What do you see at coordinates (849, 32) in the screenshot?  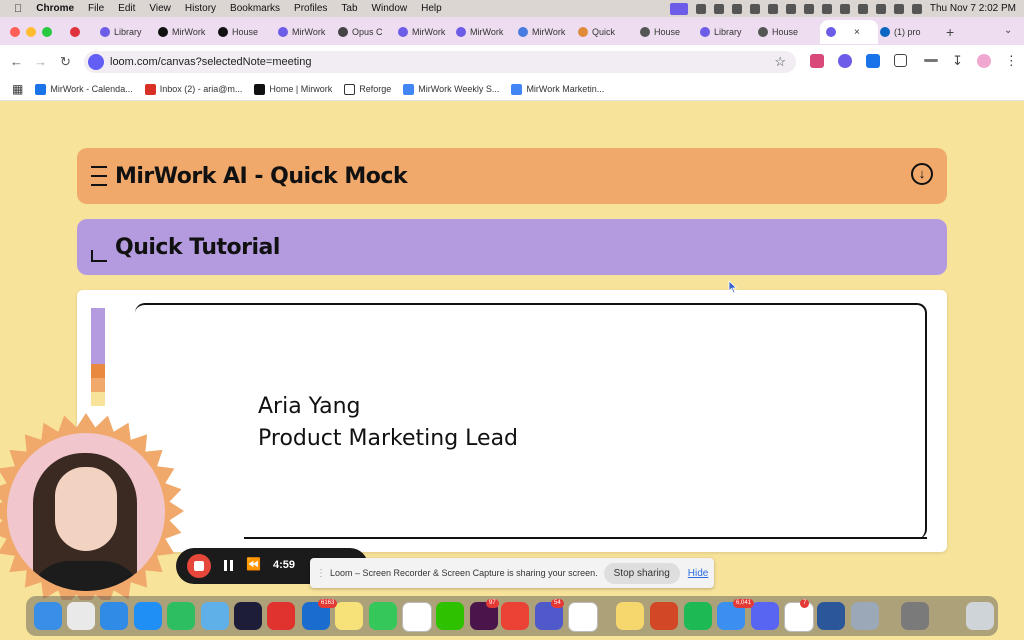 I see `browser-tab: ×` at bounding box center [849, 32].